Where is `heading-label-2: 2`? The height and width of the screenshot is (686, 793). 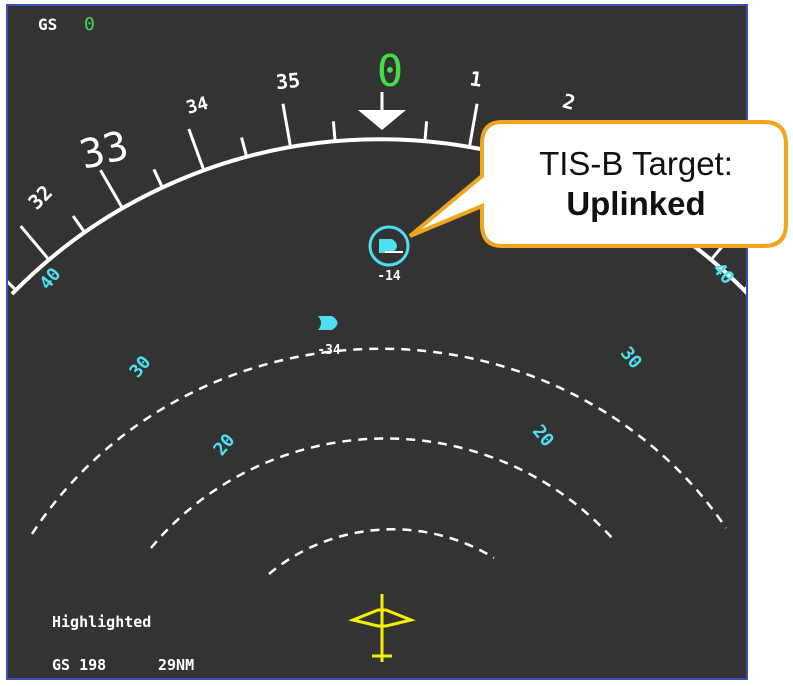
heading-label-2: 2 is located at coordinates (569, 102).